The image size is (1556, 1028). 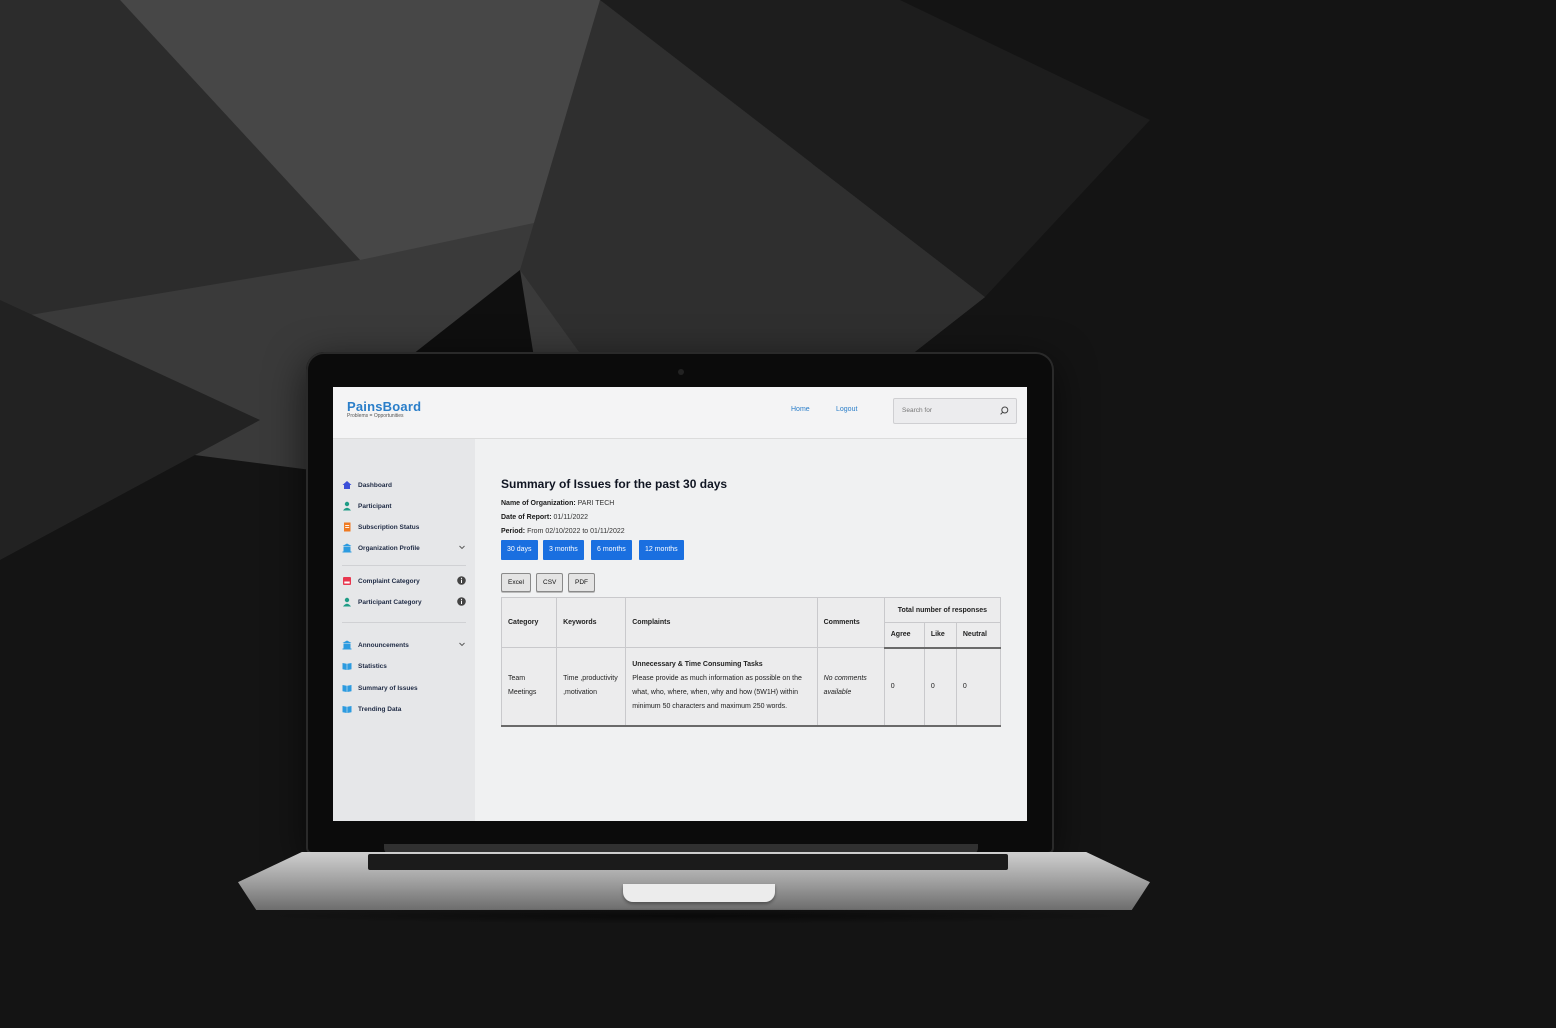 I want to click on nav-home-link: Home, so click(x=800, y=409).